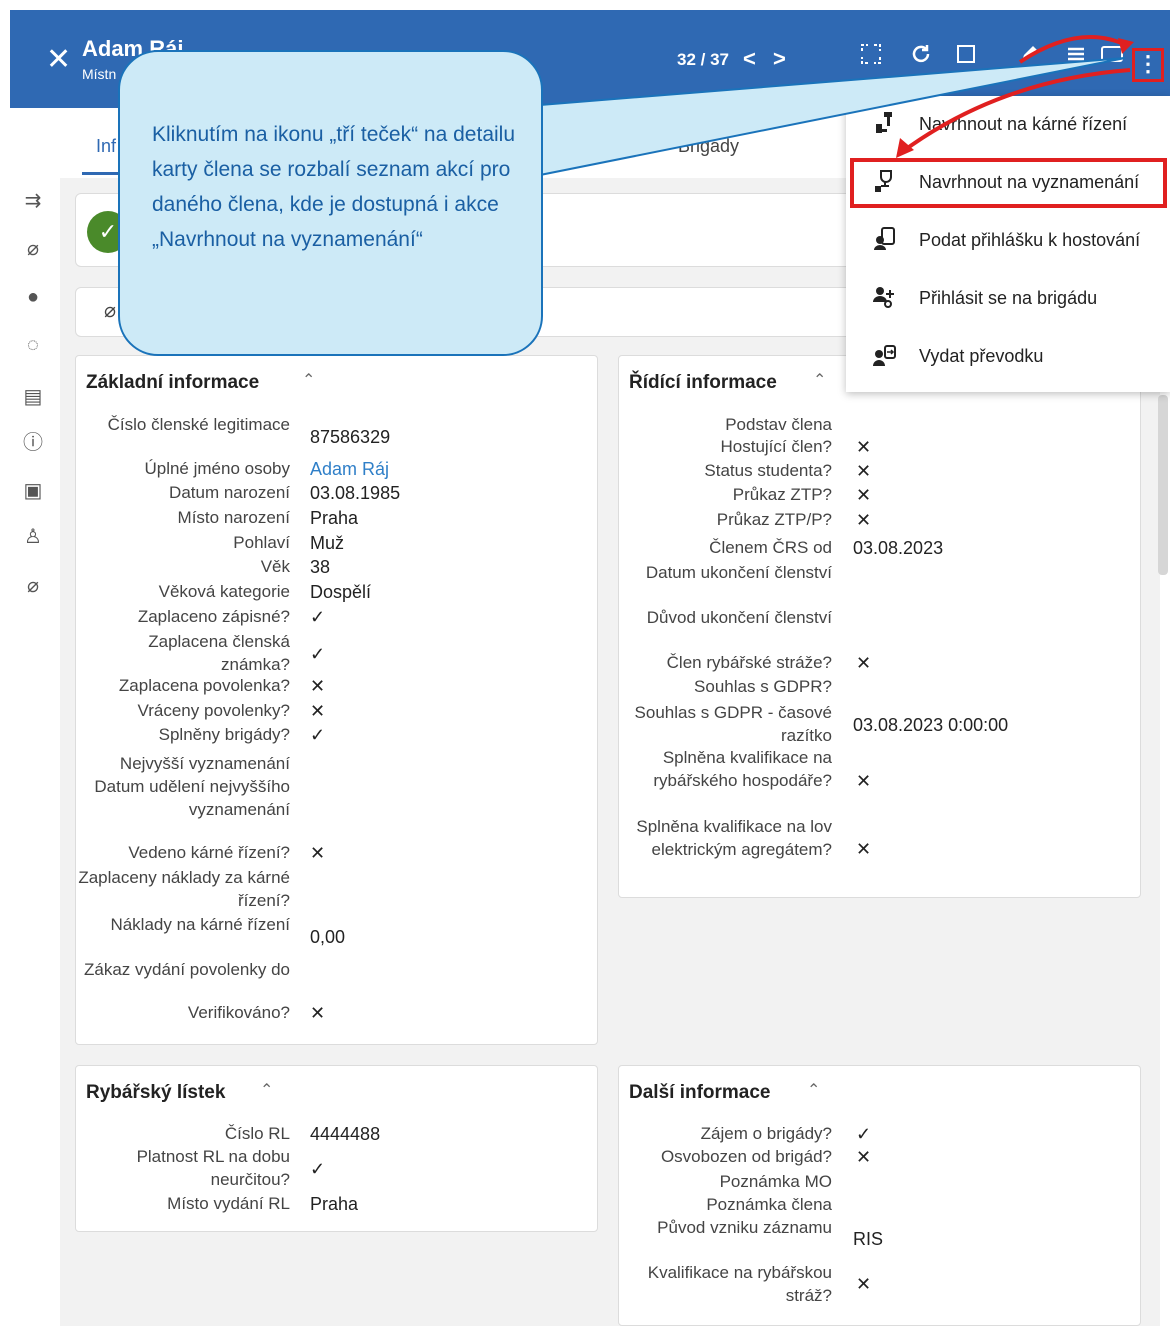  What do you see at coordinates (106, 146) in the screenshot?
I see `tab-info: Inf` at bounding box center [106, 146].